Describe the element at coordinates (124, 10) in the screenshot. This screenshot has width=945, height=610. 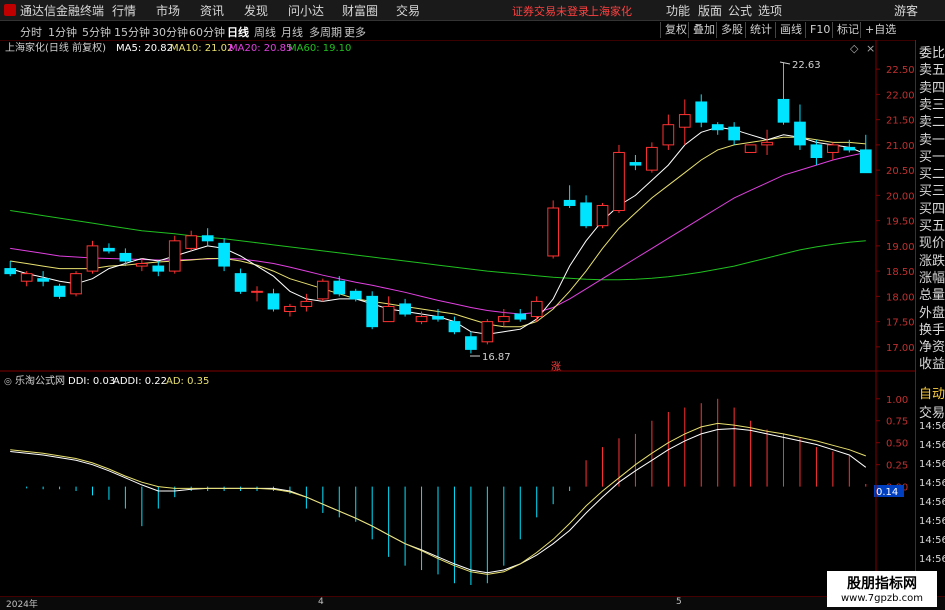
I see `menu-hangqing: 行情` at that location.